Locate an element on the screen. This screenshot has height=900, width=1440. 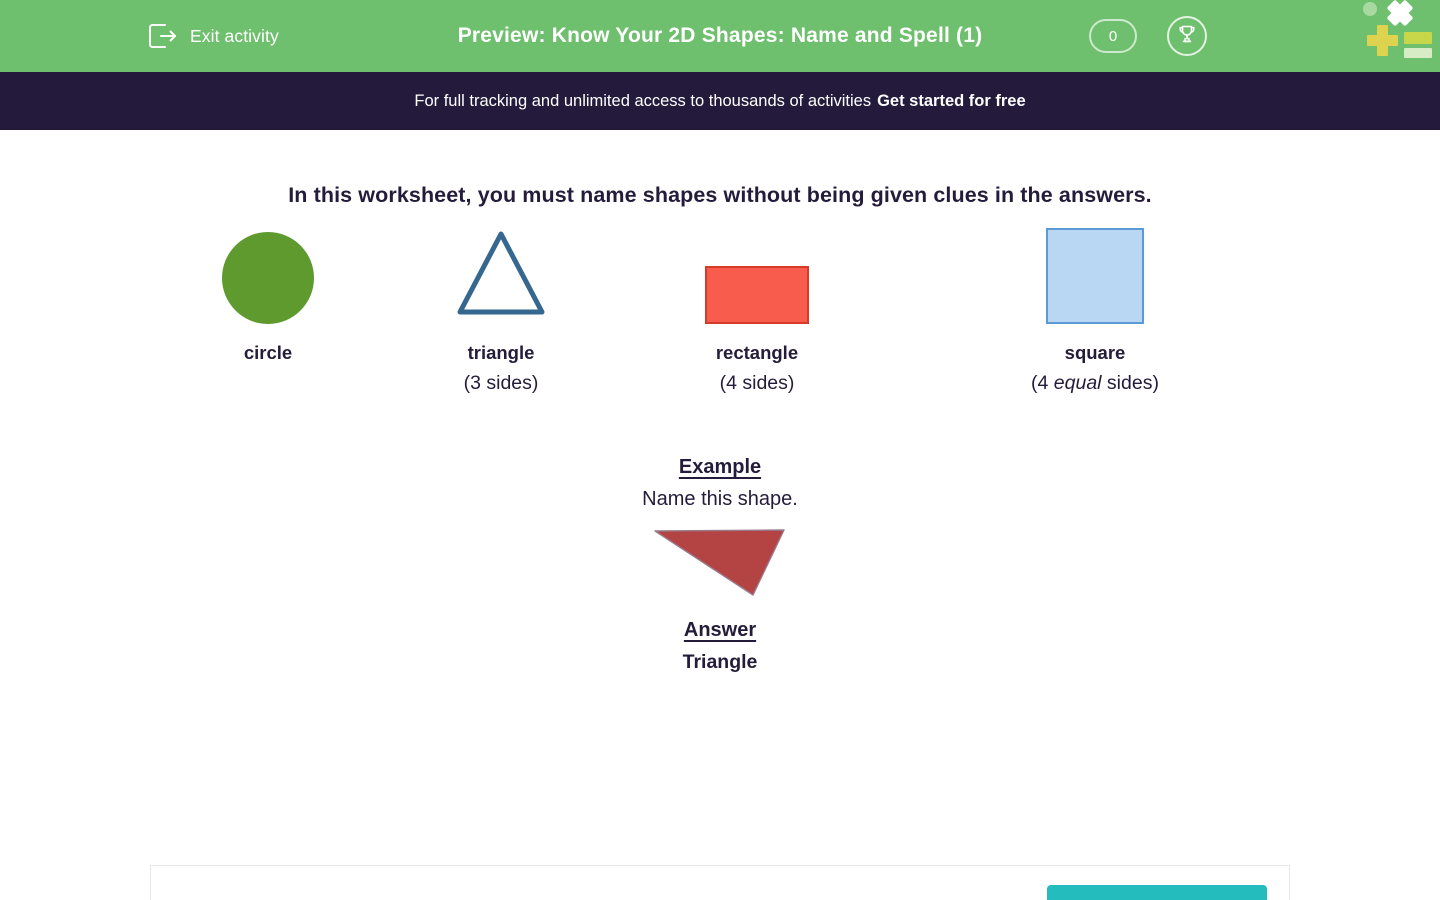
triangle-shape-art is located at coordinates (501, 274).